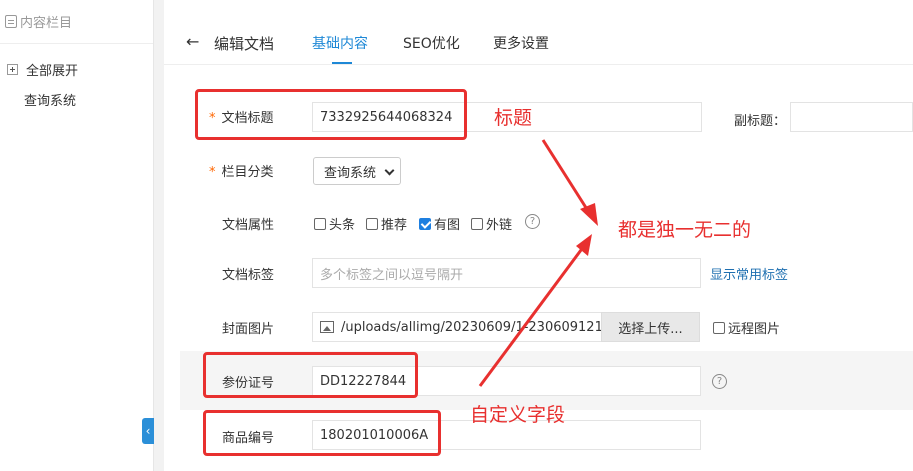 This screenshot has width=913, height=471. Describe the element at coordinates (340, 43) in the screenshot. I see `tab-basic-content: 基础内容` at that location.